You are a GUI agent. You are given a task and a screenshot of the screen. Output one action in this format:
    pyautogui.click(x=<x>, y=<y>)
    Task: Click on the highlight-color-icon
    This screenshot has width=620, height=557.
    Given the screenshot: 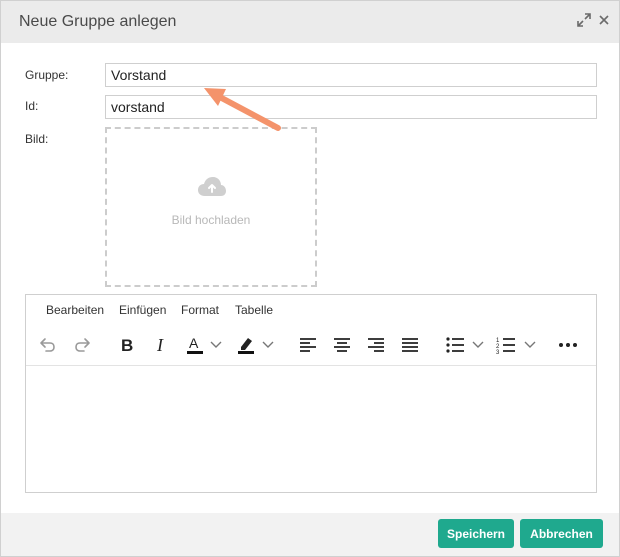 What is the action you would take?
    pyautogui.click(x=246, y=345)
    